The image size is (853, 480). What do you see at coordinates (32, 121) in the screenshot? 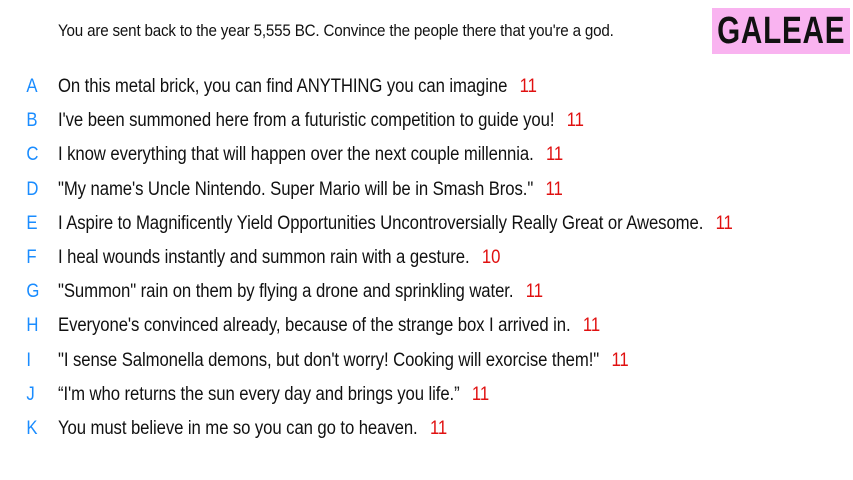
I see `answer-letter: B` at bounding box center [32, 121].